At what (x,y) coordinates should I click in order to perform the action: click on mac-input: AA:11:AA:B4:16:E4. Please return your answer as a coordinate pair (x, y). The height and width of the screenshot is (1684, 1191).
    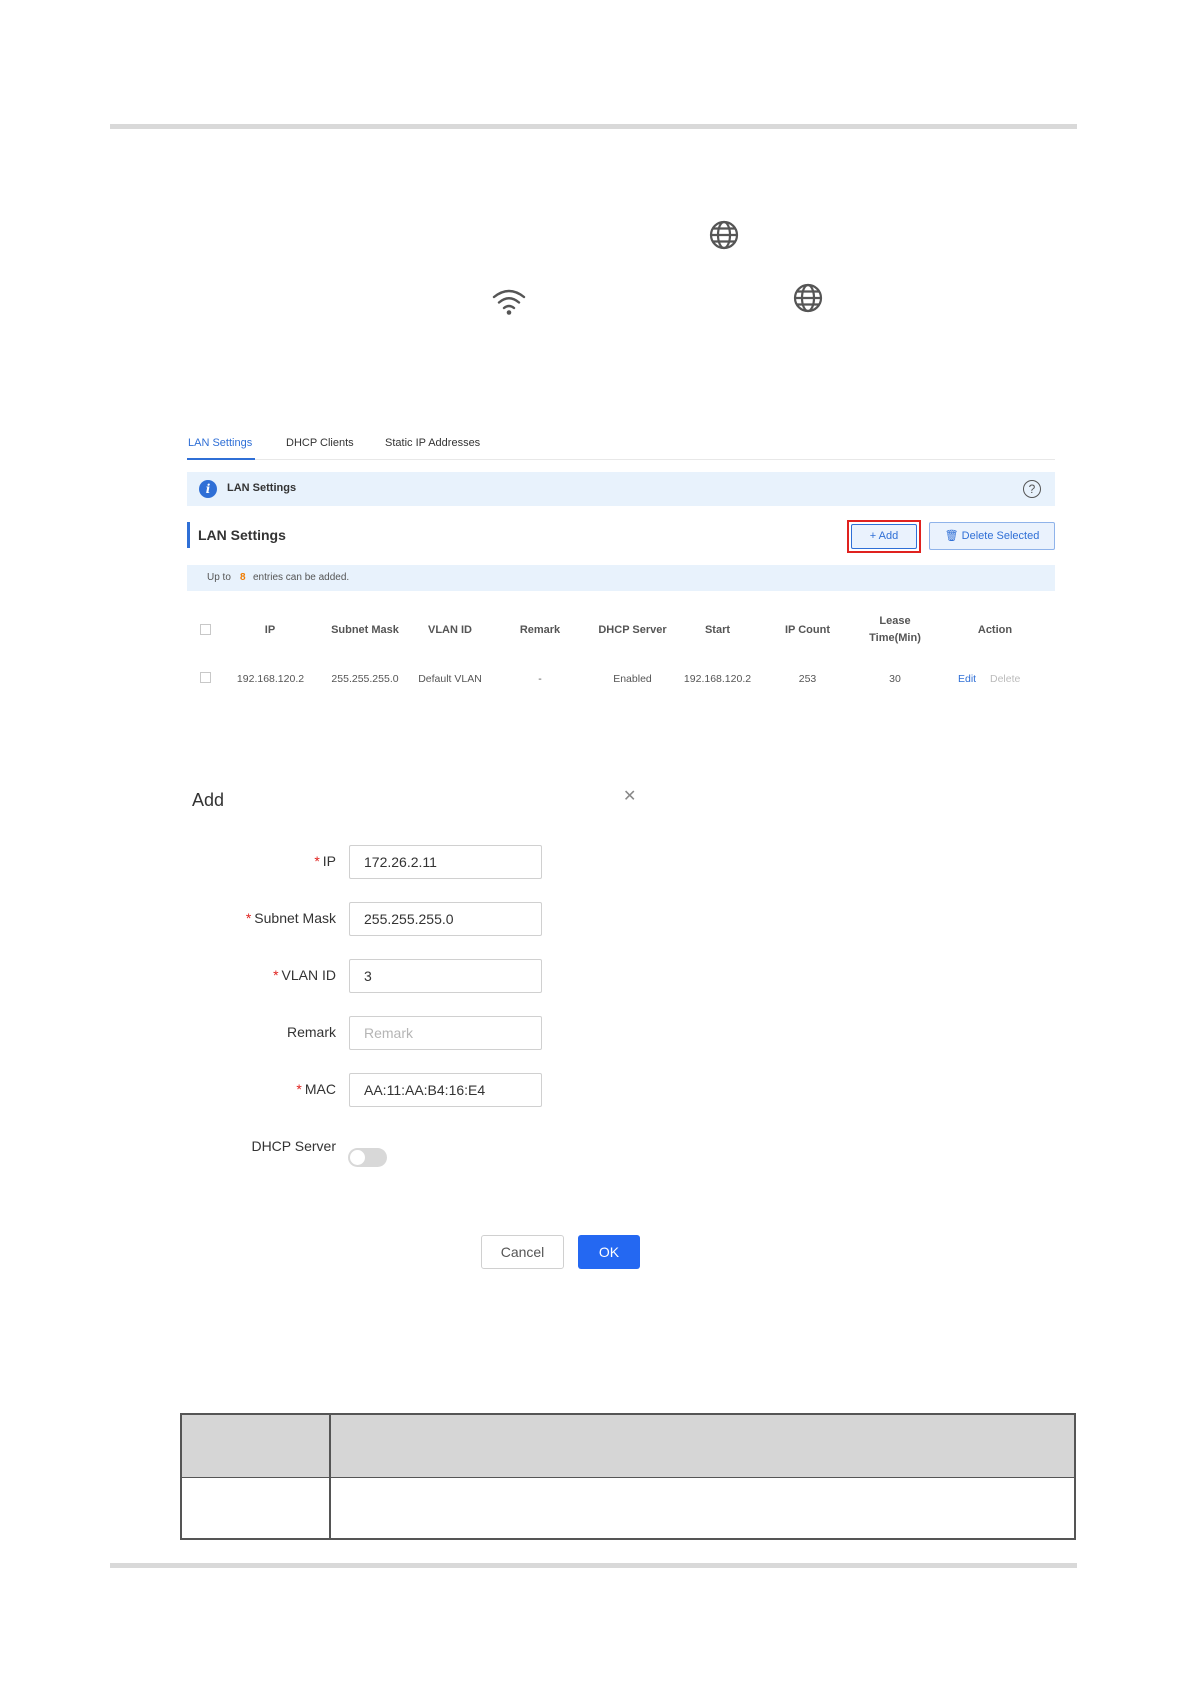
    Looking at the image, I should click on (445, 1090).